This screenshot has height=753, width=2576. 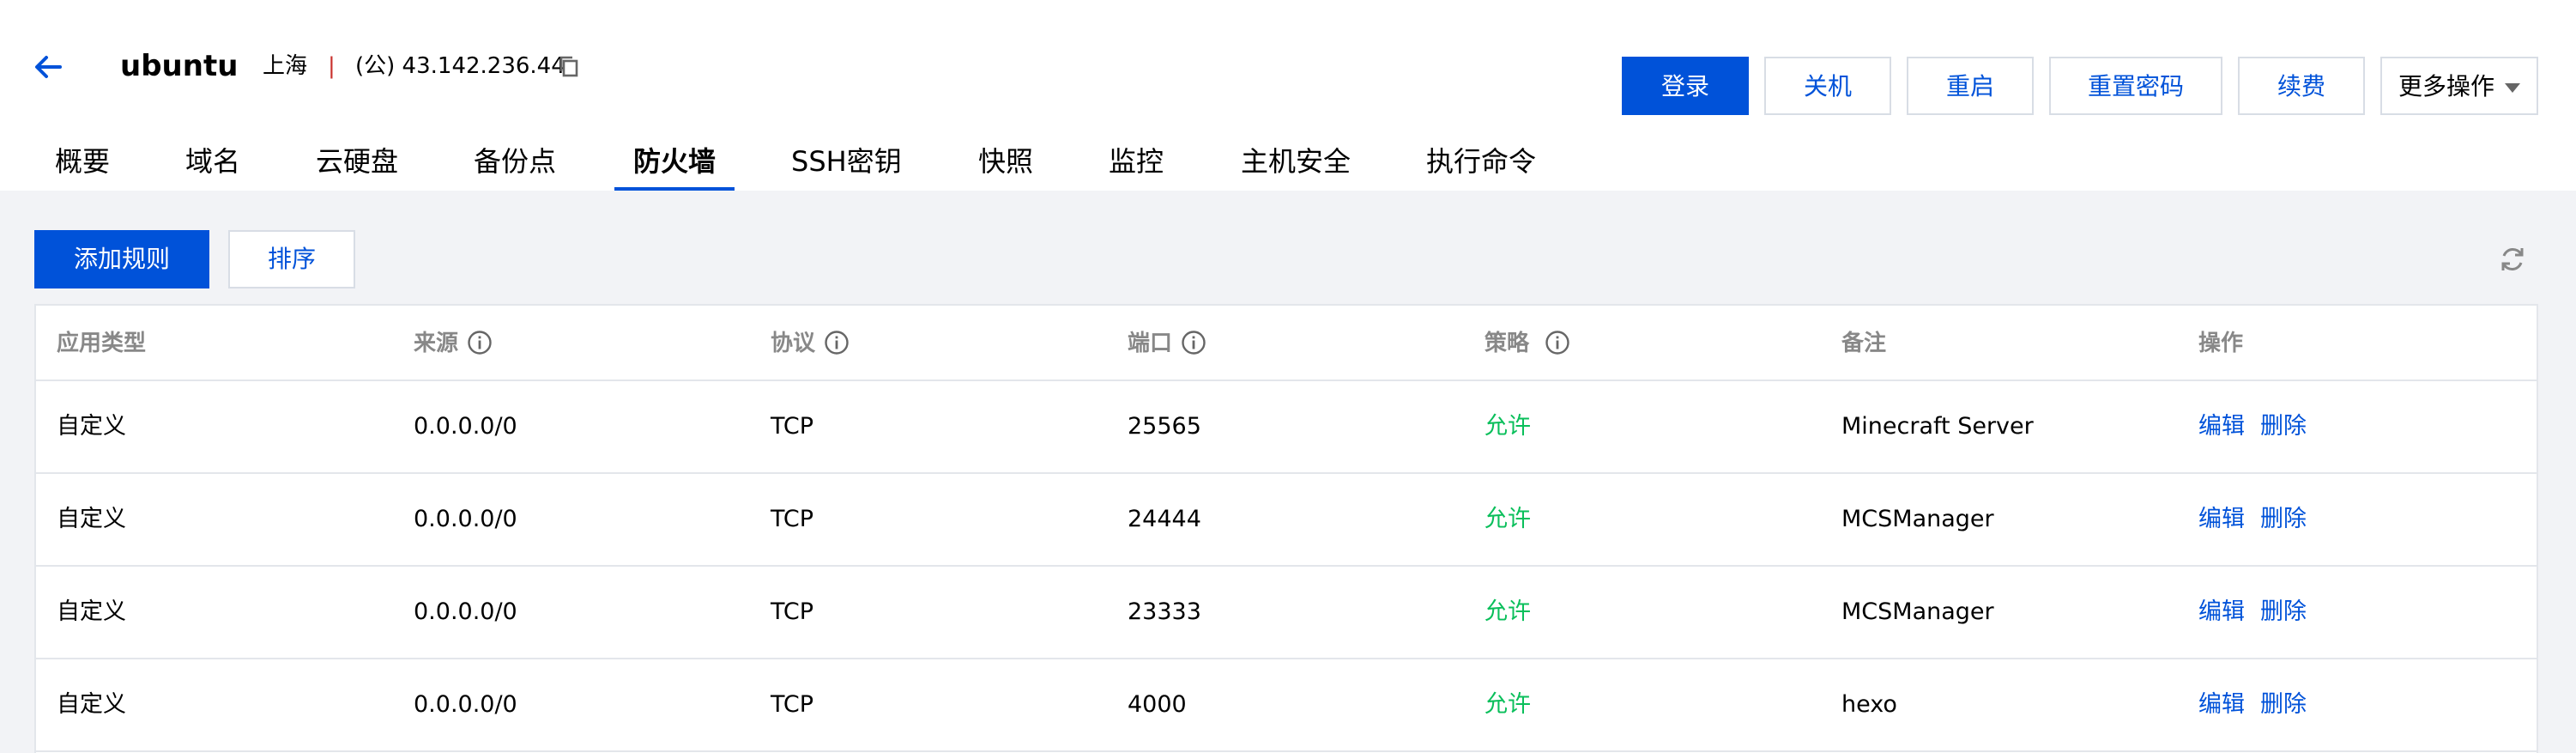 What do you see at coordinates (1164, 519) in the screenshot?
I see `cell-port: 24444` at bounding box center [1164, 519].